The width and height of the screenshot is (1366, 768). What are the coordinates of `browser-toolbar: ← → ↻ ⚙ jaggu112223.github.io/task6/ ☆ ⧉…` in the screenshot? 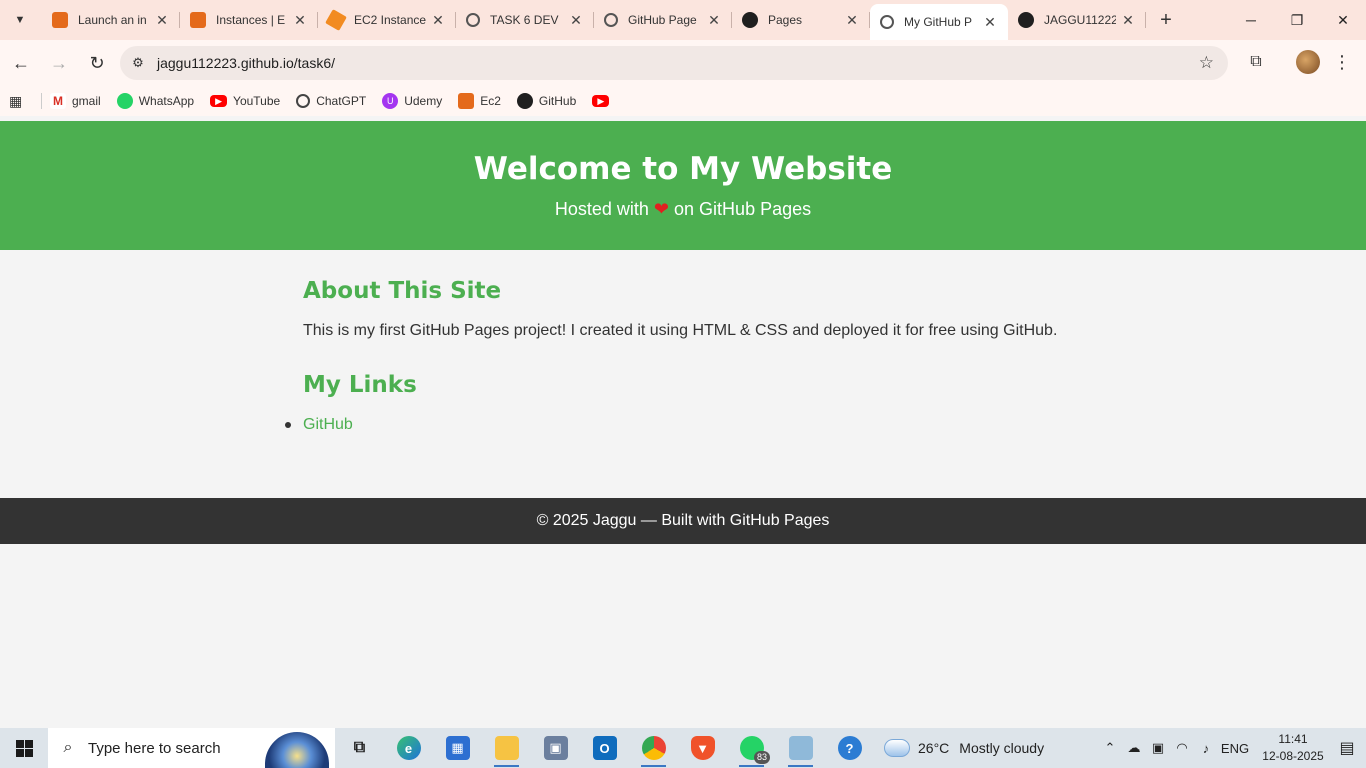 It's located at (683, 63).